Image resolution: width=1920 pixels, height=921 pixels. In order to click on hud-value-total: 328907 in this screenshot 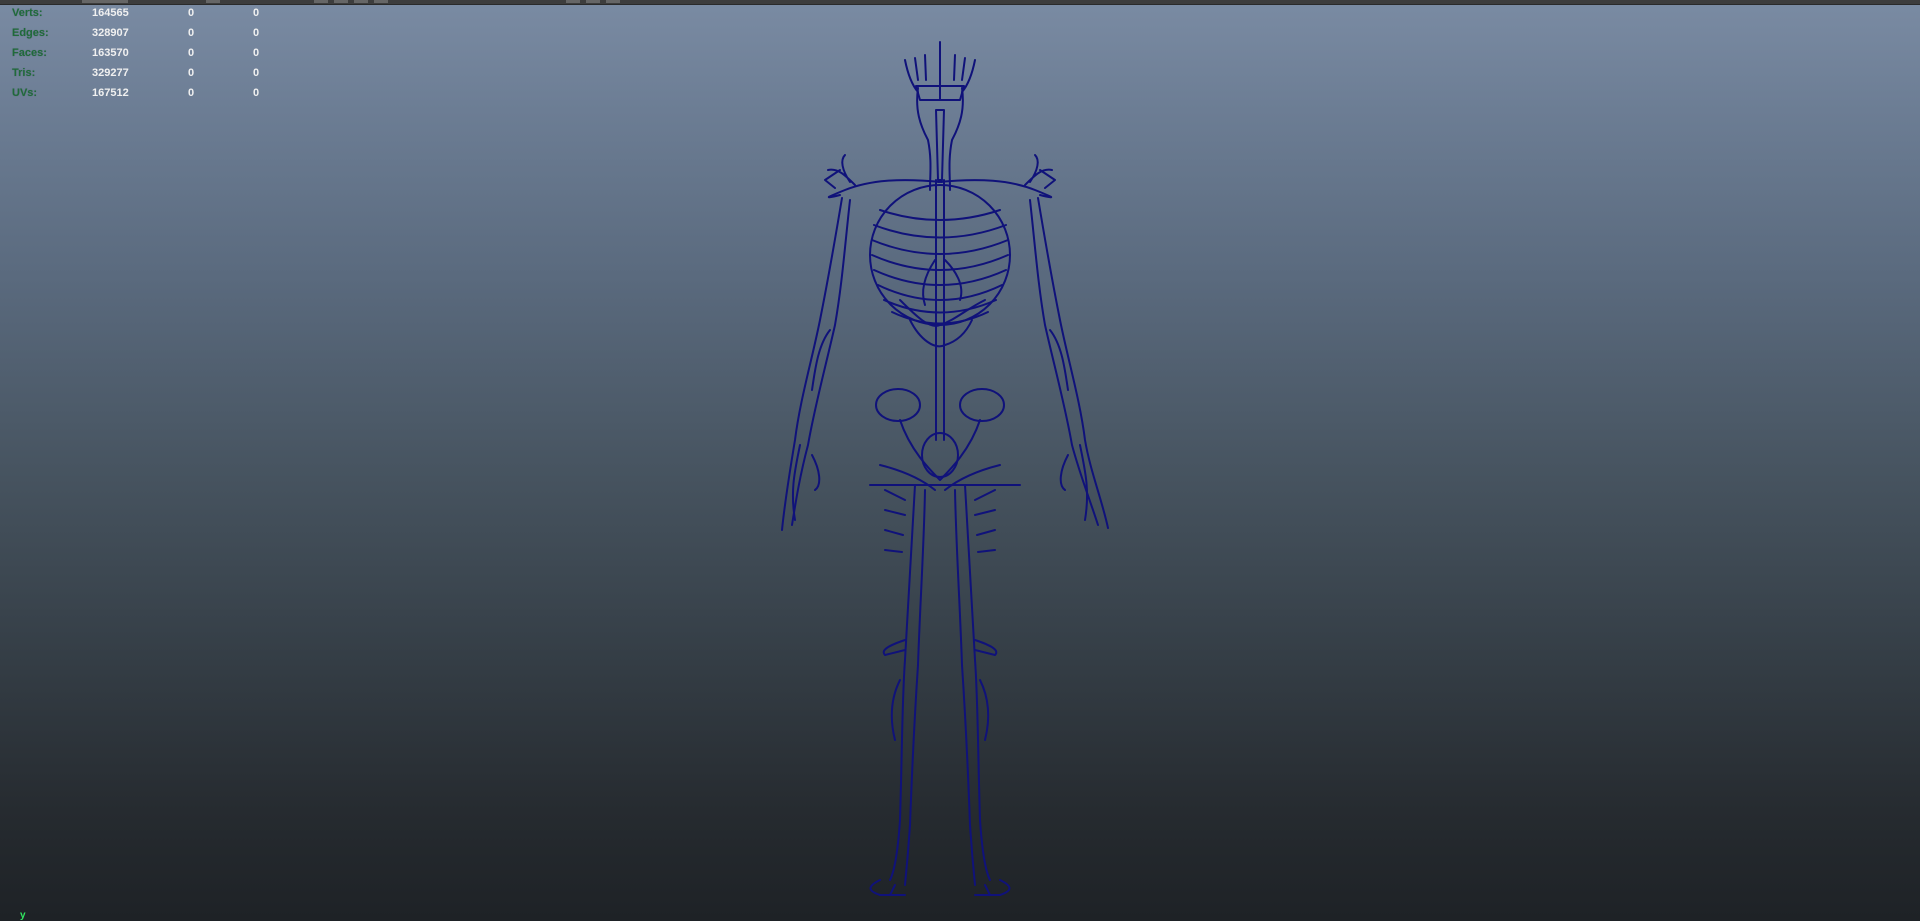, I will do `click(110, 33)`.